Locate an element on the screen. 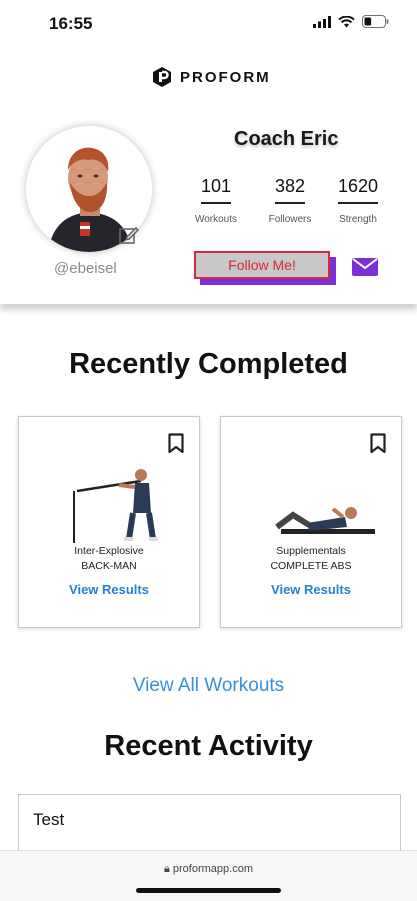 The width and height of the screenshot is (417, 901). workout-card: Inter-Explosive BACK-MAN View Results is located at coordinates (109, 522).